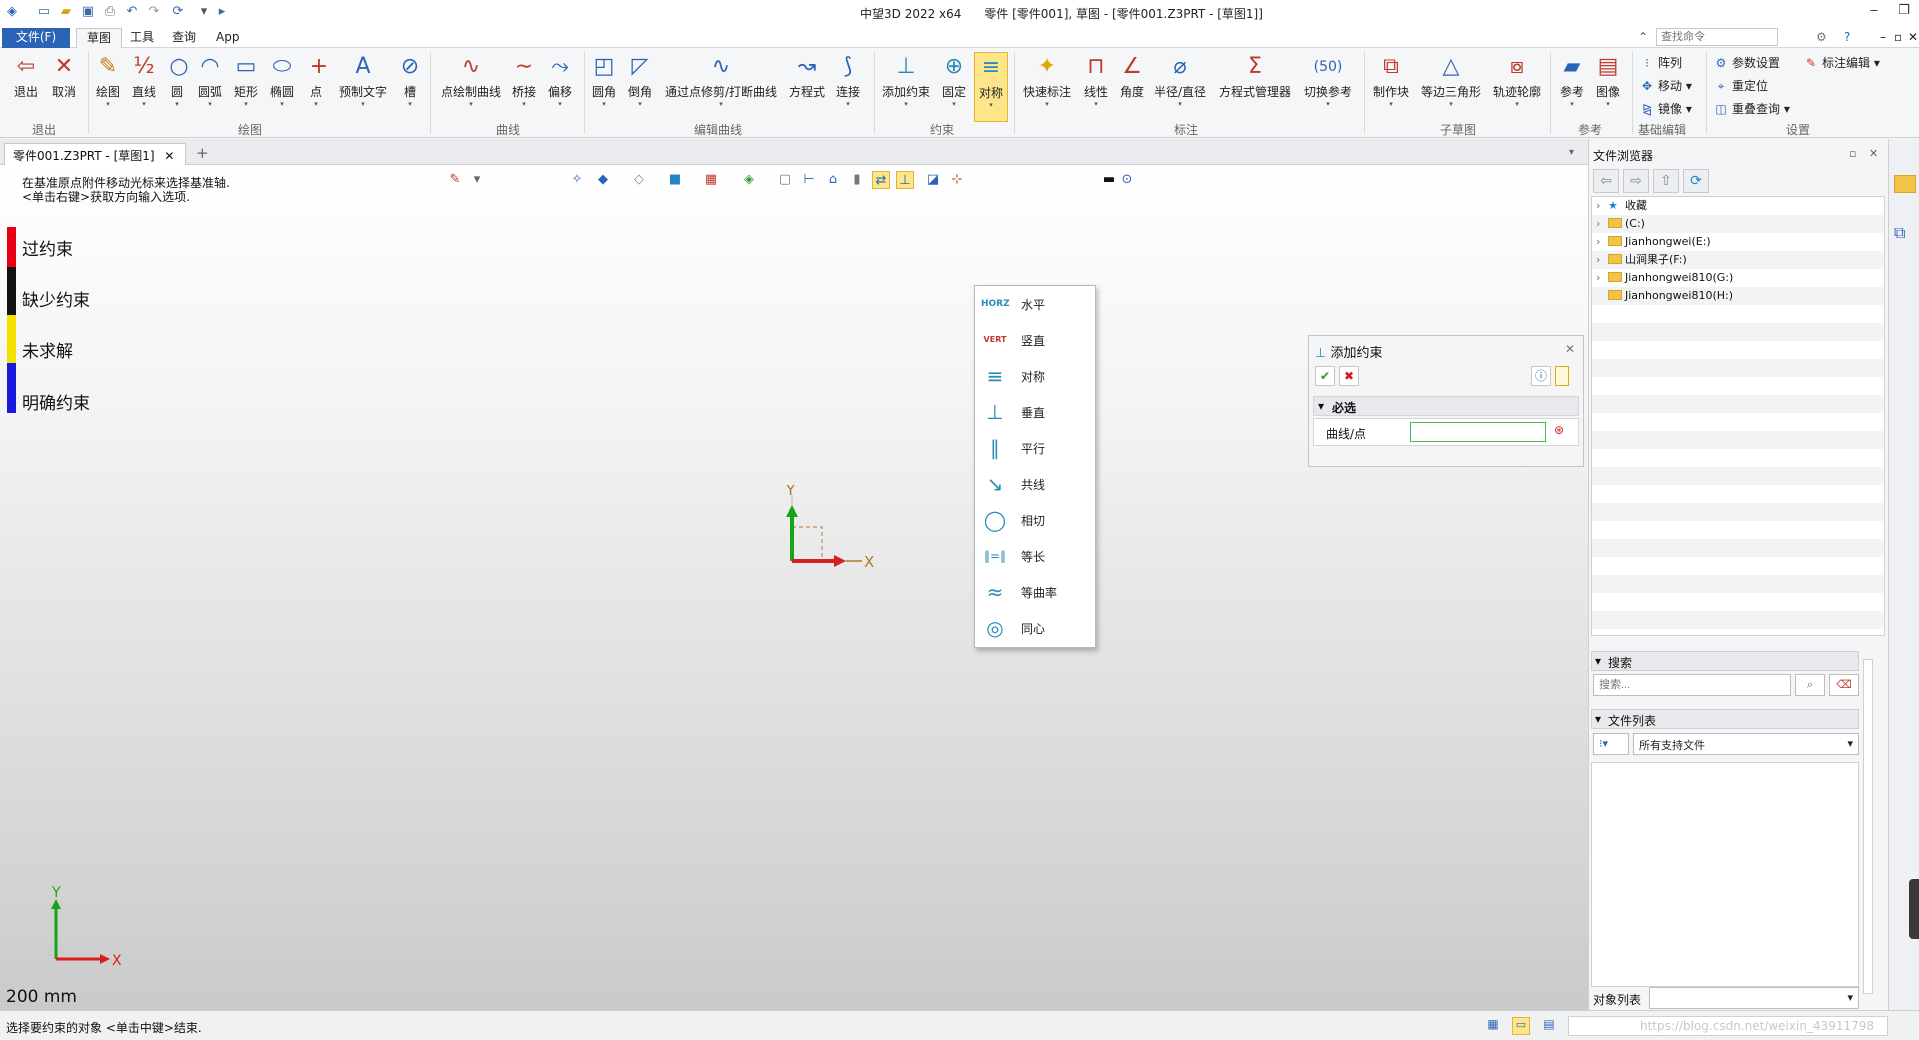  Describe the element at coordinates (1035, 304) in the screenshot. I see `menu-item-horizontal: HORZ 水平` at that location.